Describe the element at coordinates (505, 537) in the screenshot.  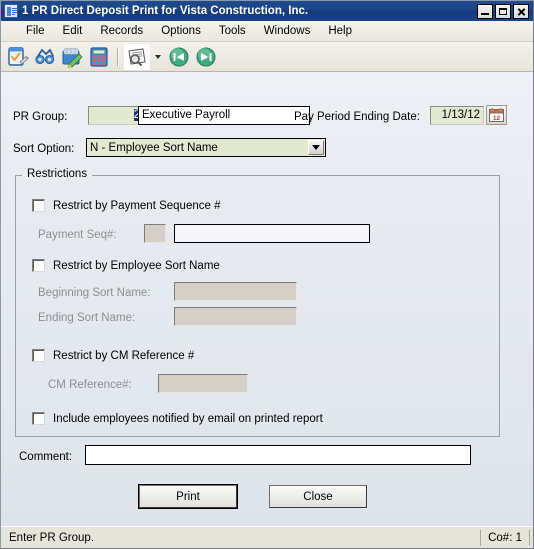
I see `status-company: Co#: 1` at that location.